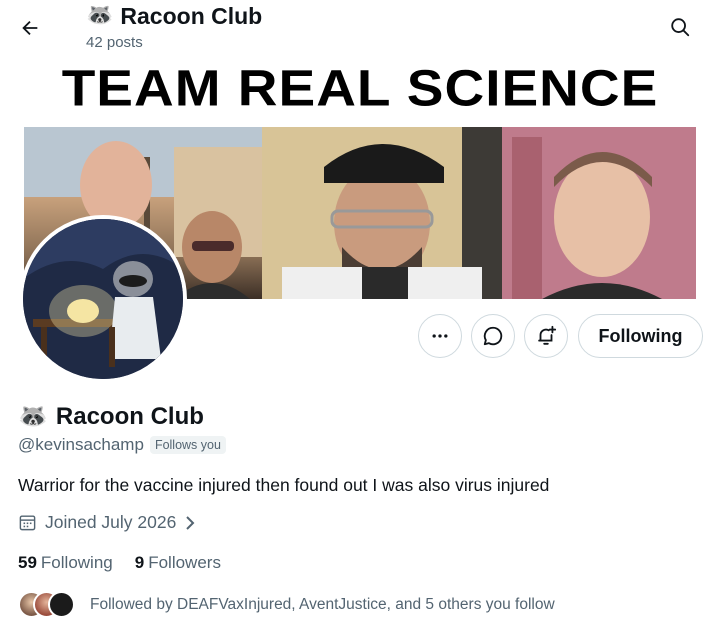  Describe the element at coordinates (103, 299) in the screenshot. I see `profile-avatar` at that location.